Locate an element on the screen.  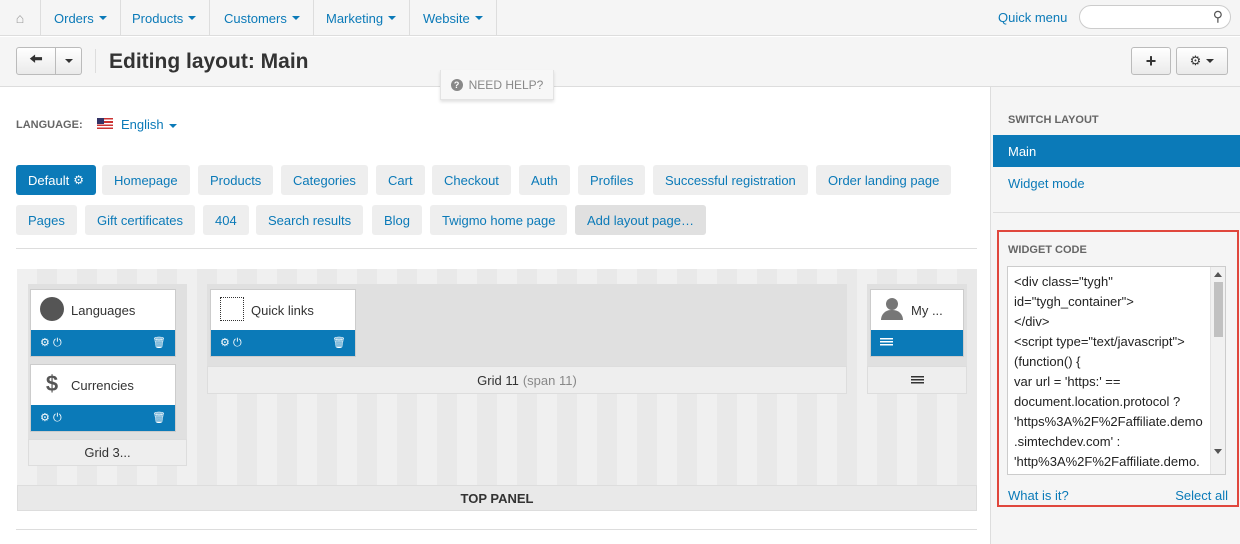
dollar-icon: $ is located at coordinates (52, 383).